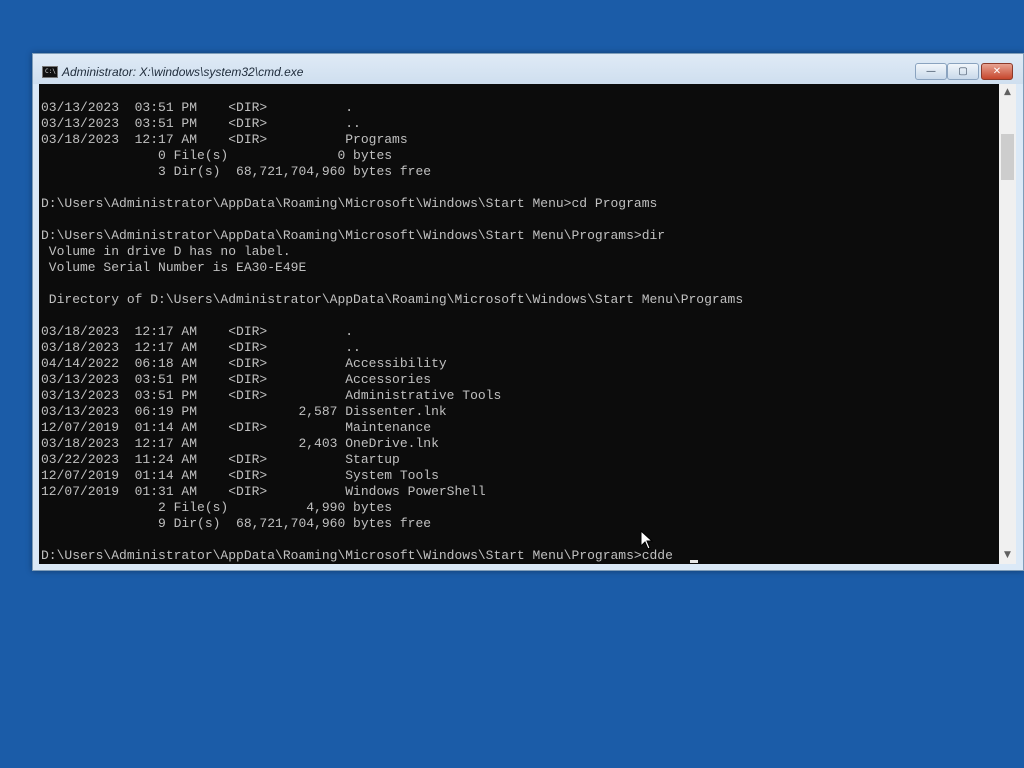 Image resolution: width=1024 pixels, height=768 pixels. What do you see at coordinates (224, 139) in the screenshot?
I see `console-line: 03/18/2023 12:17 AM <DIR> Programs` at bounding box center [224, 139].